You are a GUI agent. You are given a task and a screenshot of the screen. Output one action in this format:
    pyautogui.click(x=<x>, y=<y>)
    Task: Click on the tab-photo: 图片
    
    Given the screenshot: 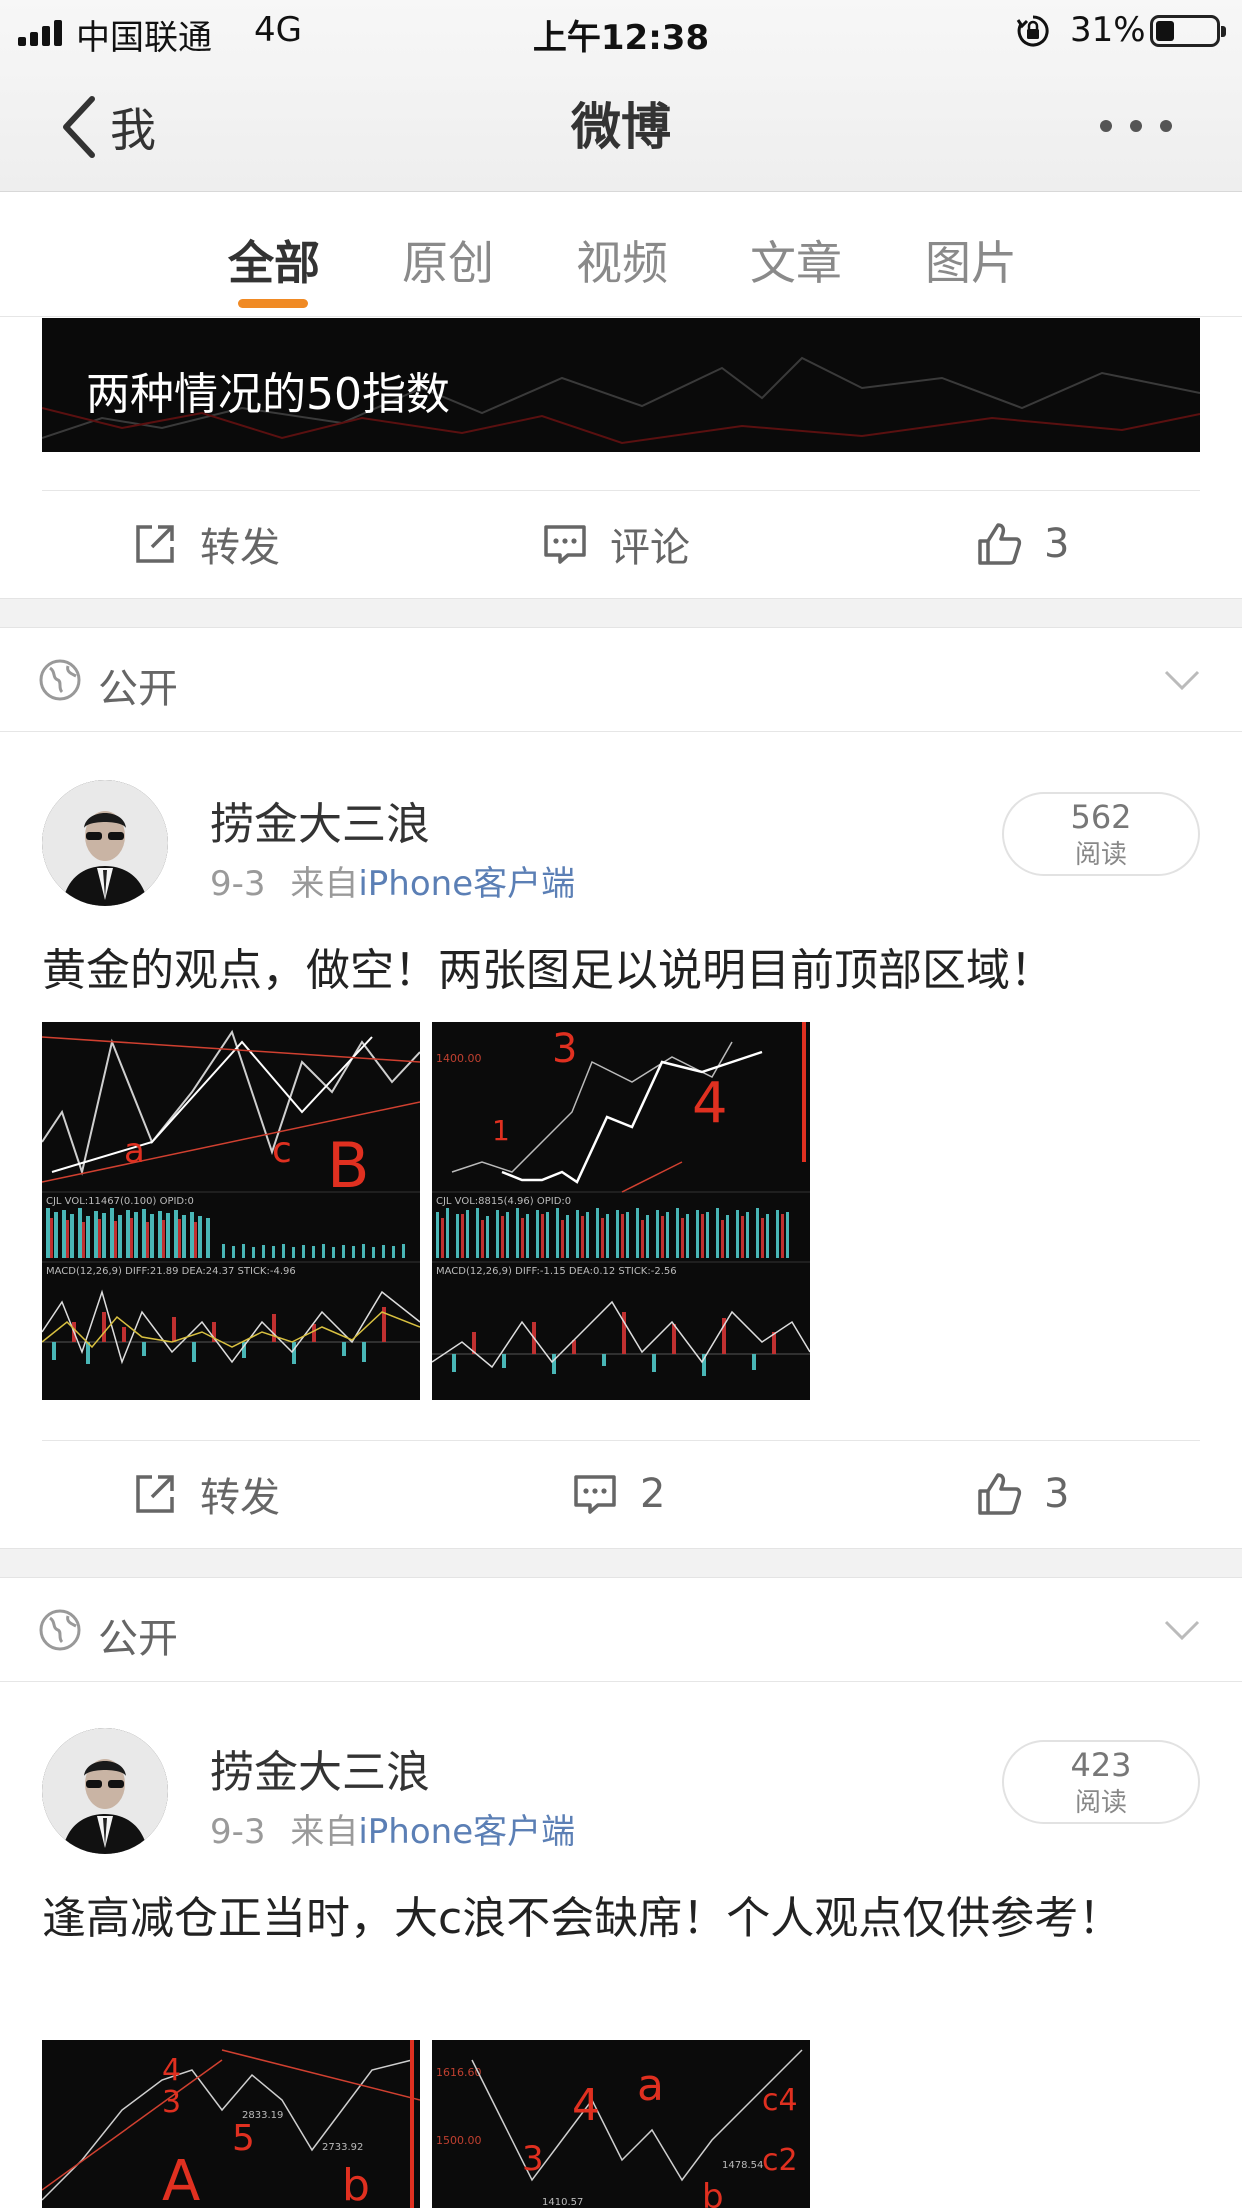 What is the action you would take?
    pyautogui.click(x=971, y=260)
    